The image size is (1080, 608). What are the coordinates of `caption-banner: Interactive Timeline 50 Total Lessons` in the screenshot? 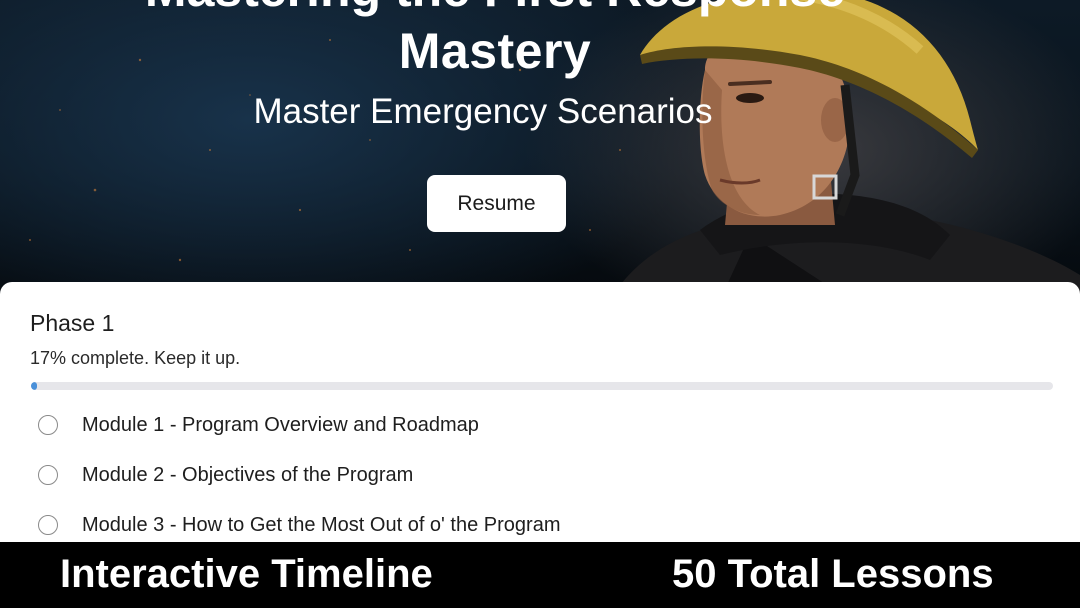 It's located at (540, 575).